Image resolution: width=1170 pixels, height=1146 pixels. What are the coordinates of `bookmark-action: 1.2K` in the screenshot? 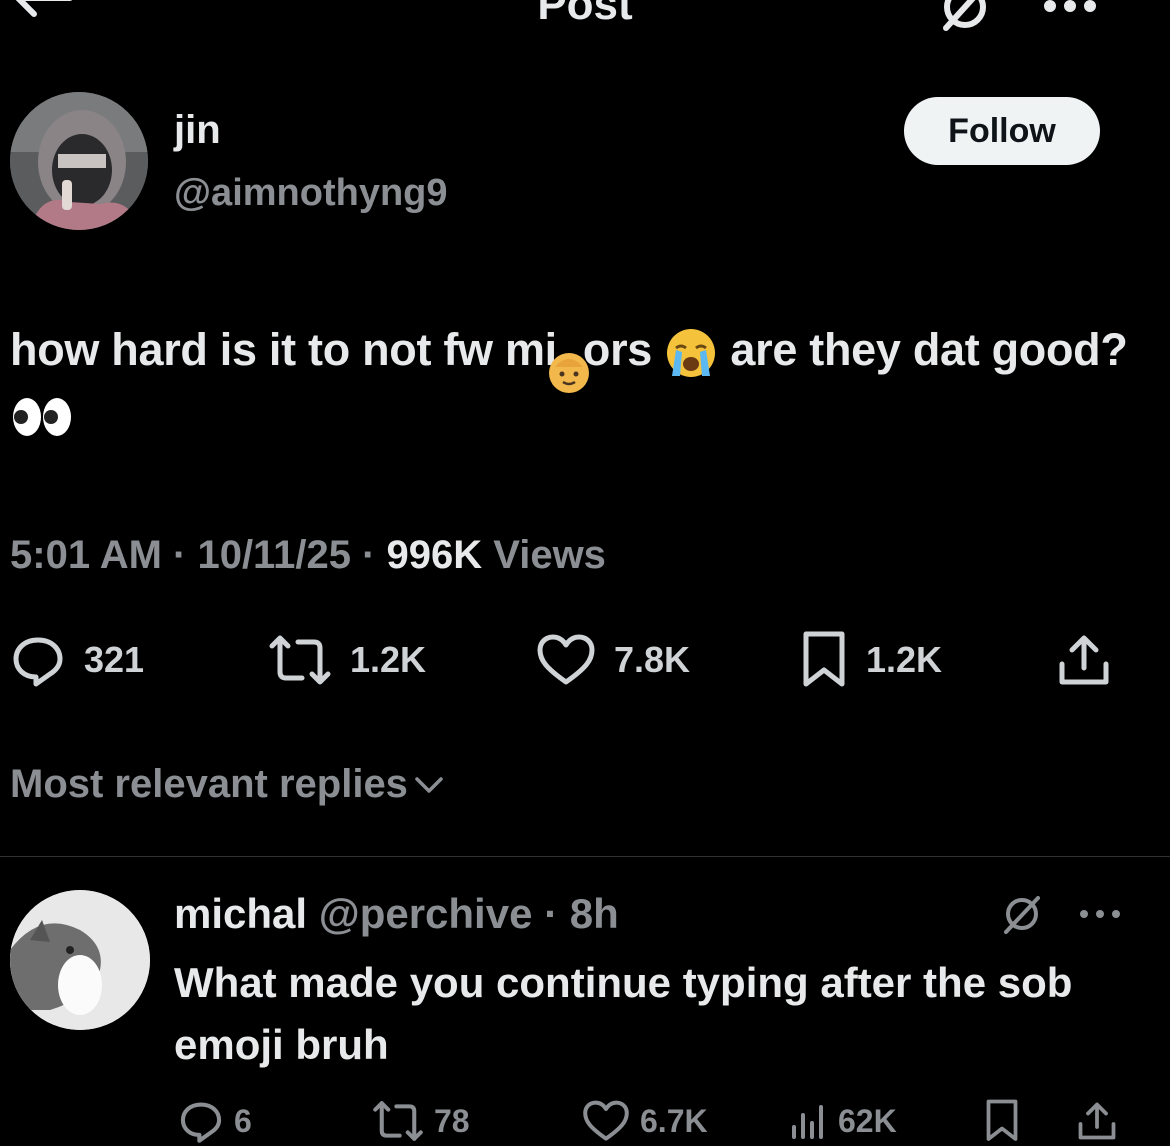 It's located at (871, 660).